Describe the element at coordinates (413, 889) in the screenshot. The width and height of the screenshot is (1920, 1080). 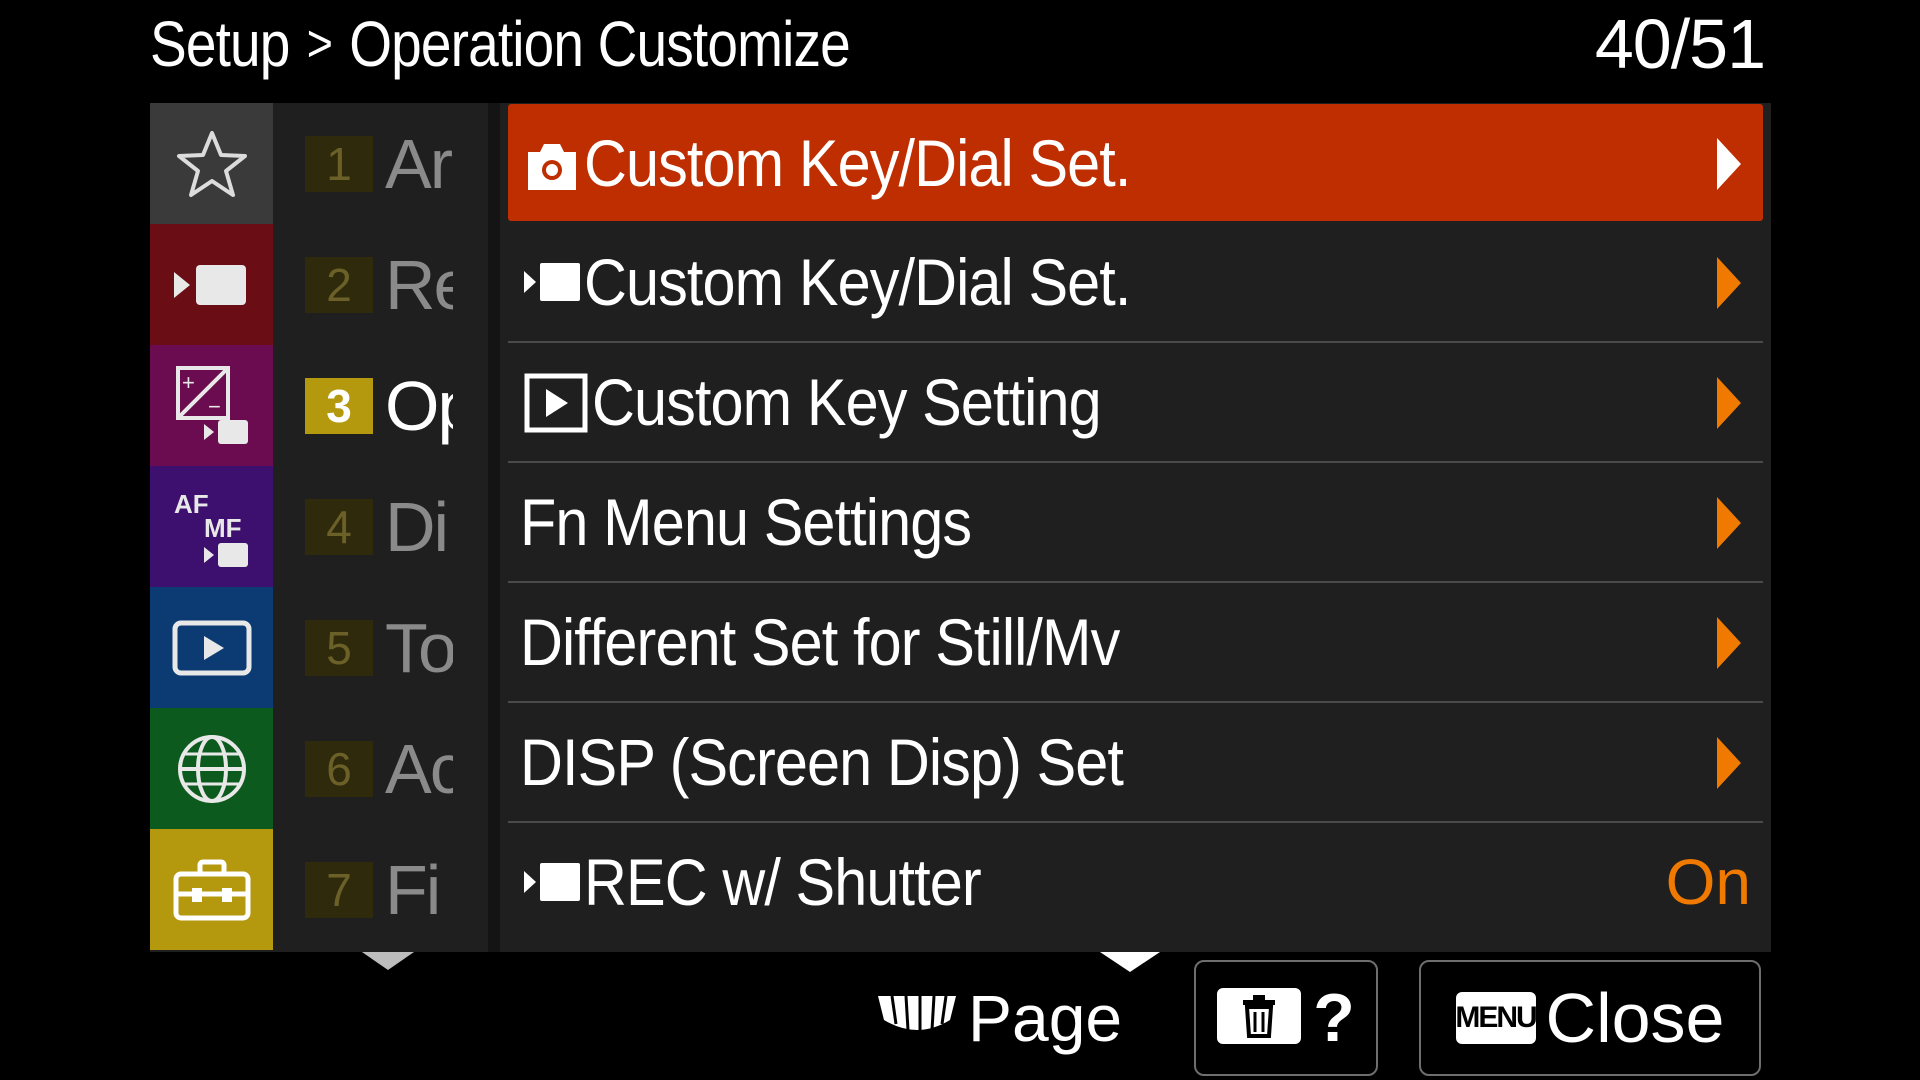
I see `group-label: Fi` at that location.